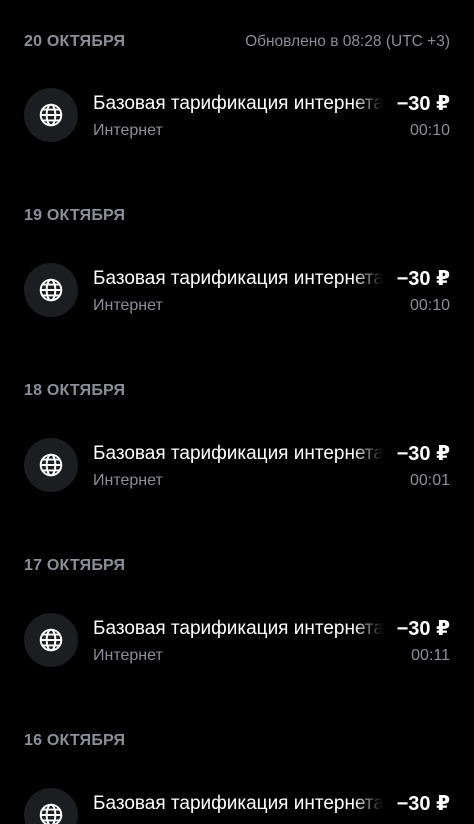 The width and height of the screenshot is (474, 824). What do you see at coordinates (347, 41) in the screenshot?
I see `updated-time-label: Обновлено в 08:28 (UTC +3)` at bounding box center [347, 41].